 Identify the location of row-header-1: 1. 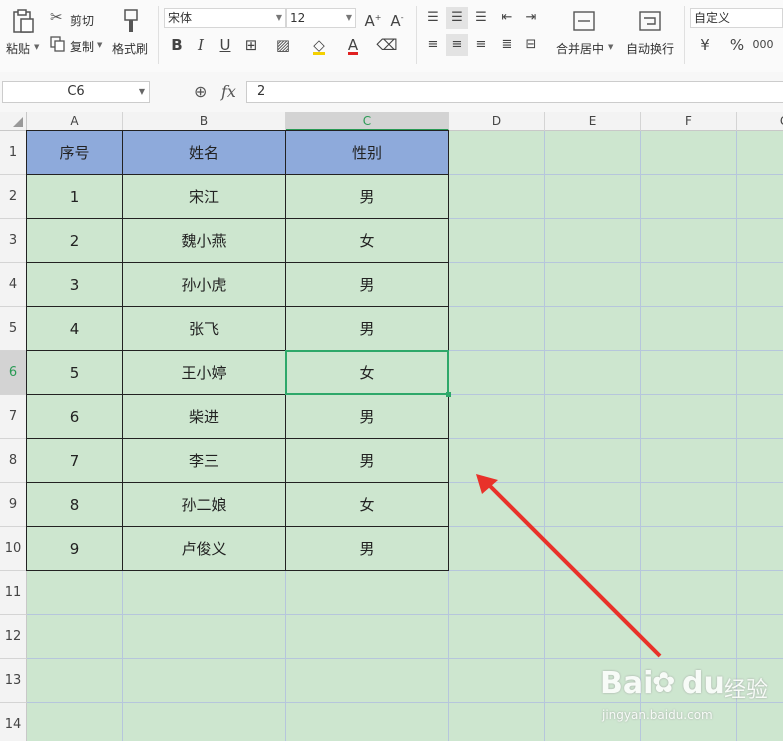
(13, 153).